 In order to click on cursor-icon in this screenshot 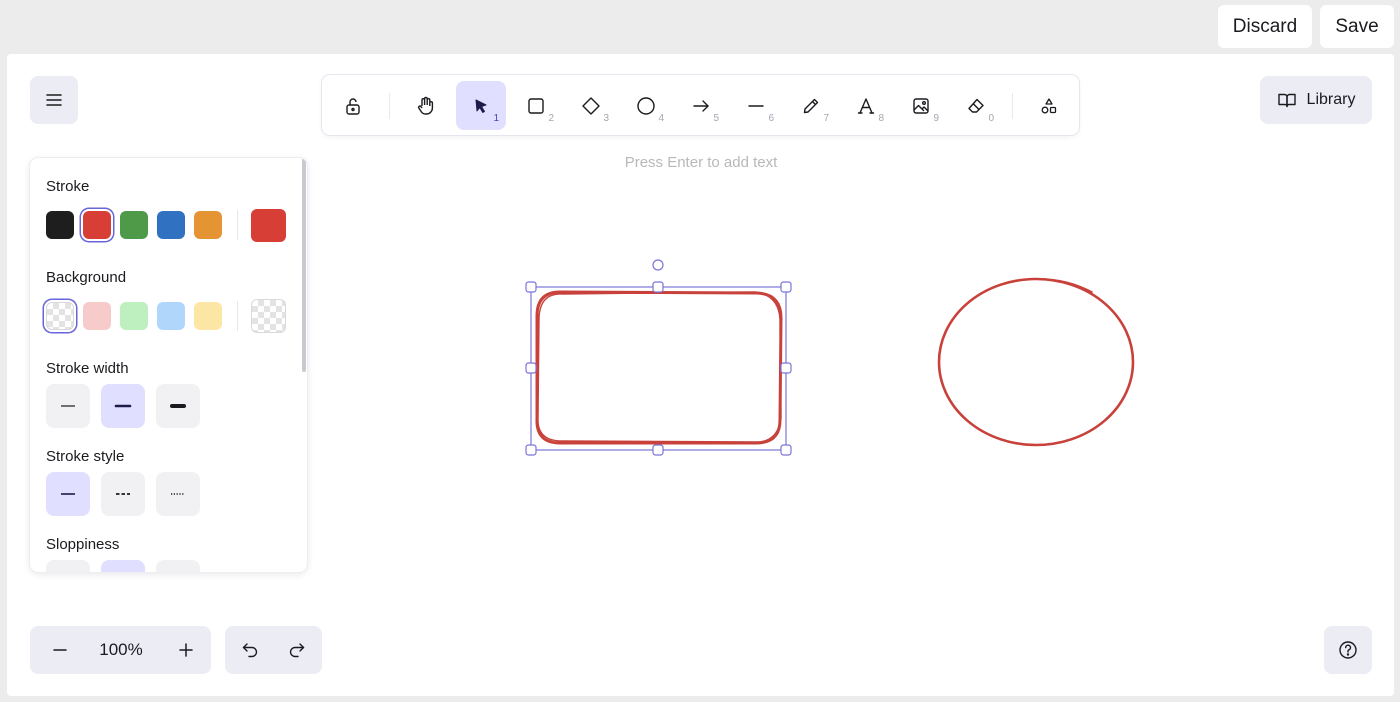, I will do `click(481, 106)`.